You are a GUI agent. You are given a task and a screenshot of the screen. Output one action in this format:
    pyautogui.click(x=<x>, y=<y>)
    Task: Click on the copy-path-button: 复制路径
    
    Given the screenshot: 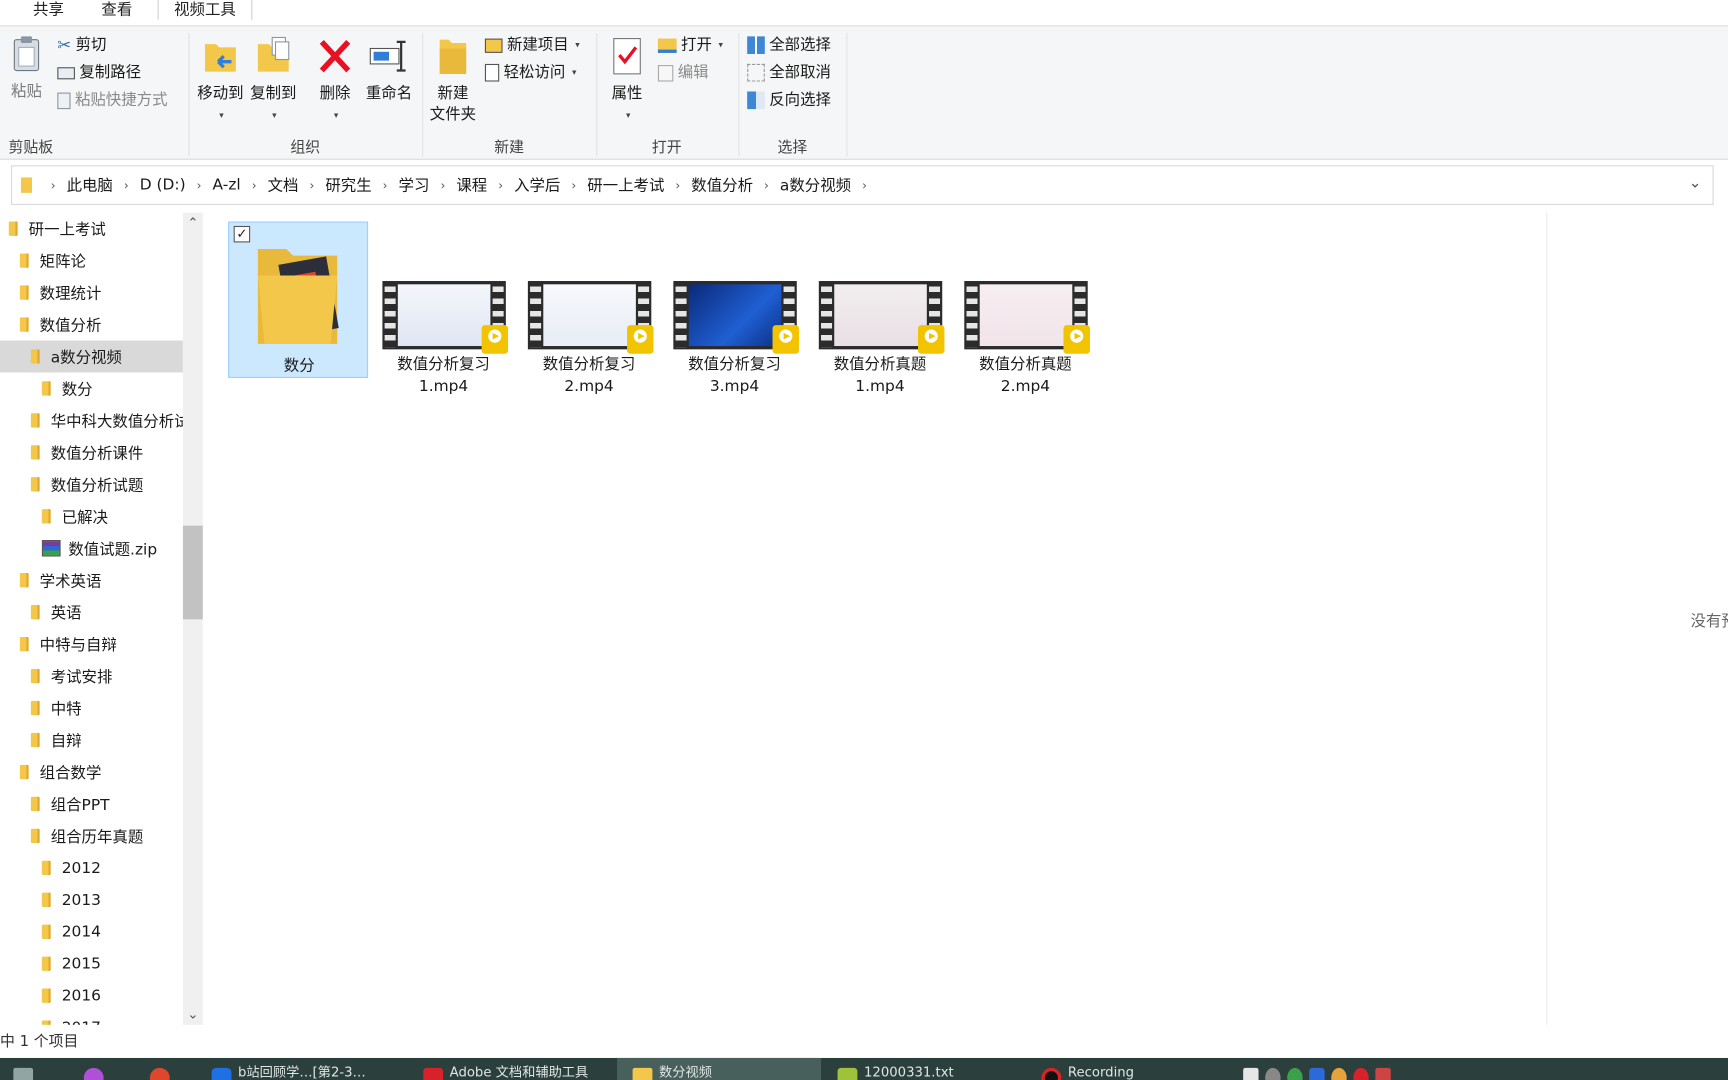 What is the action you would take?
    pyautogui.click(x=99, y=73)
    